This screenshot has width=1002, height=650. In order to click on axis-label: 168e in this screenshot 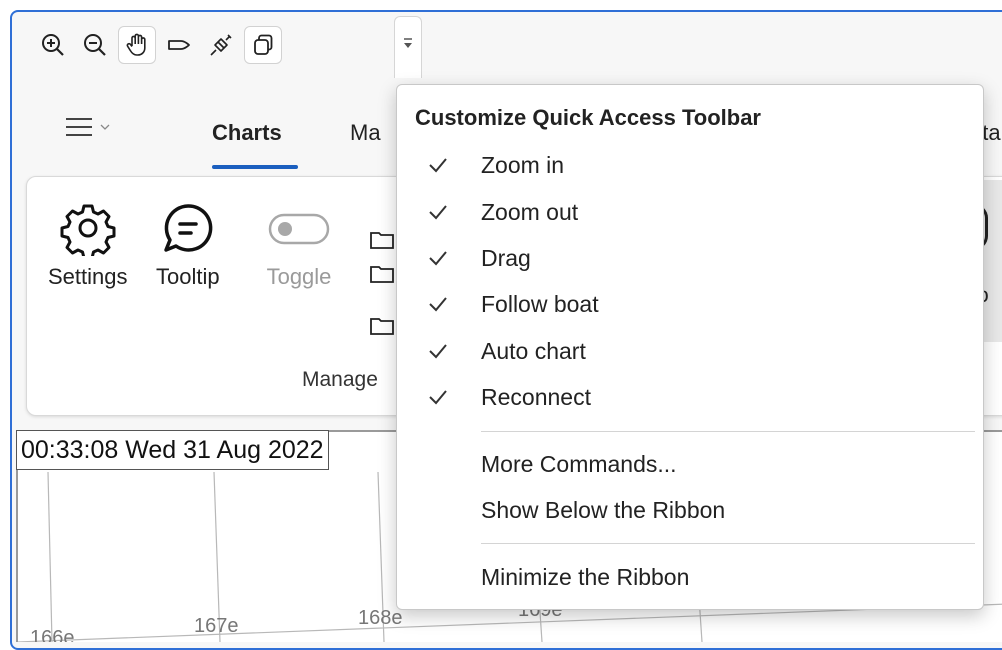, I will do `click(380, 618)`.